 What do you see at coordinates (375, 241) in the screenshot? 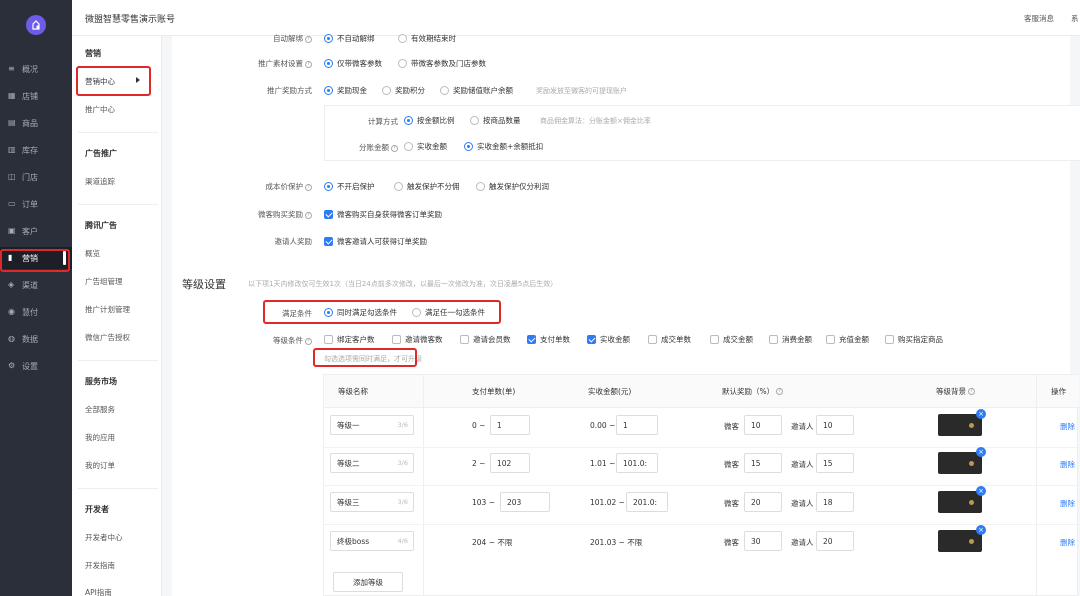
I see `inviter-checkbox: 微客邀请人可获得订单奖励` at bounding box center [375, 241].